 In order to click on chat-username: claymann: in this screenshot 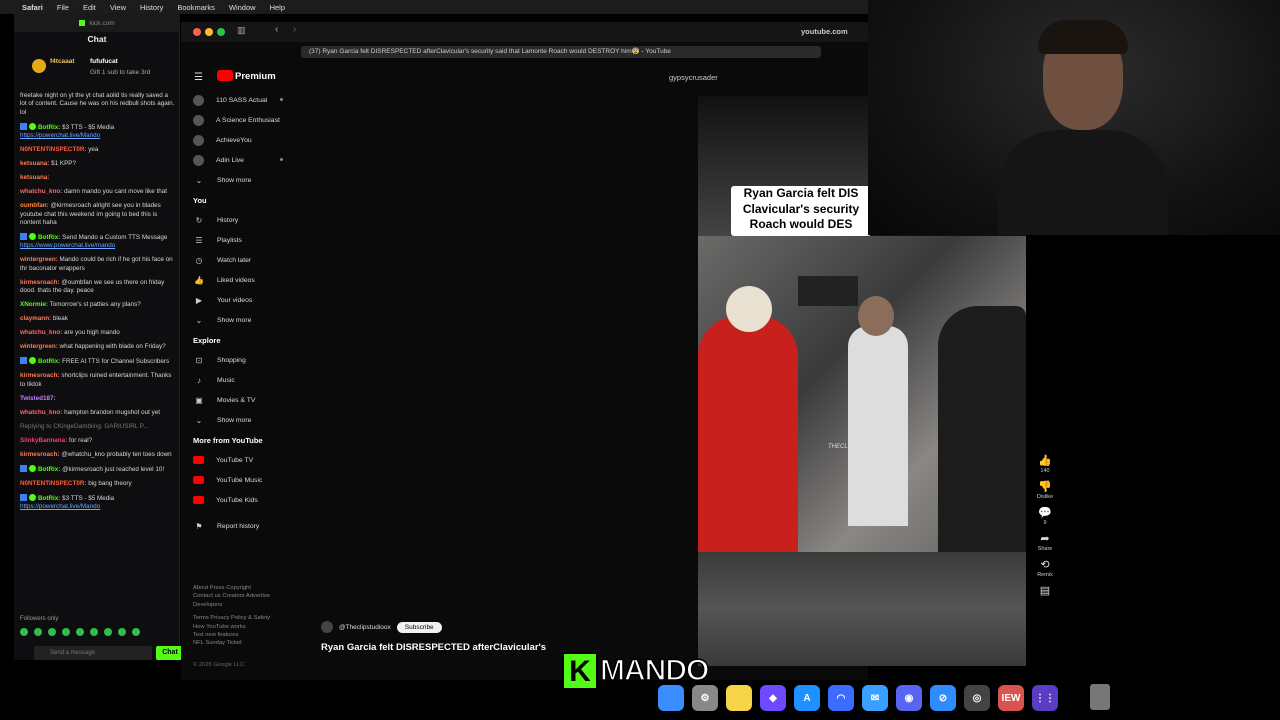, I will do `click(35, 318)`.